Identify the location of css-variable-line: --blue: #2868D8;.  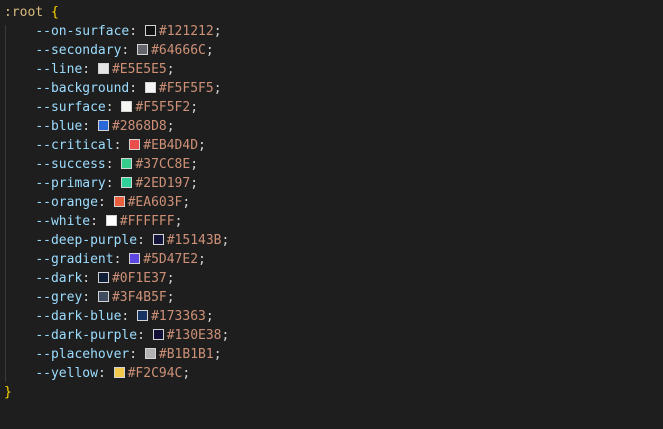
(89, 126).